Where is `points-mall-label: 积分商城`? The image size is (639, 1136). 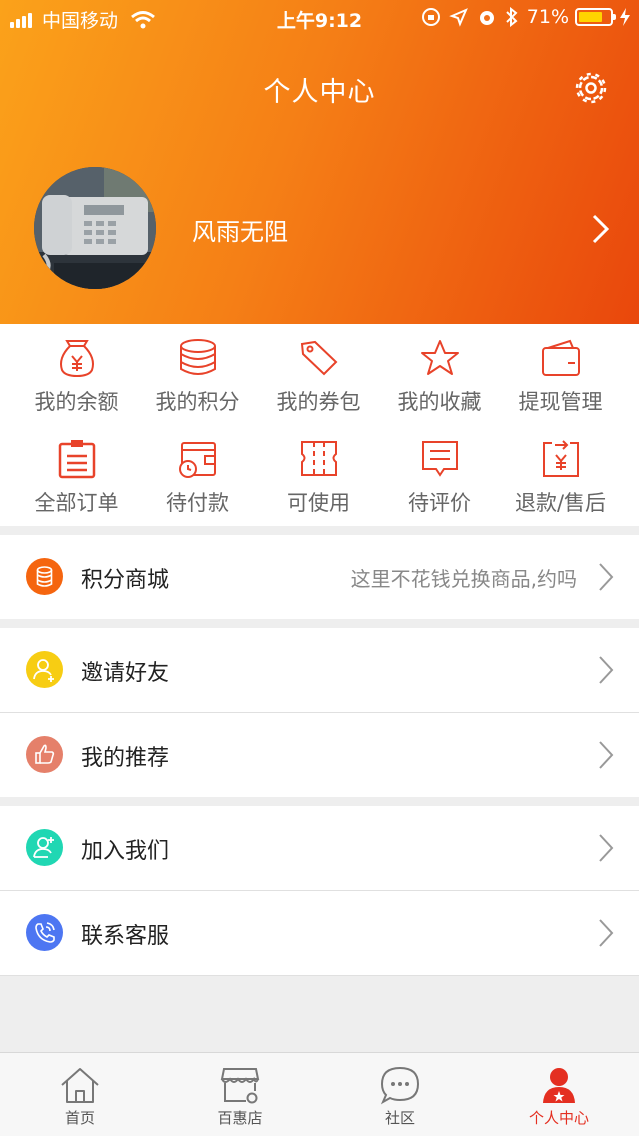
points-mall-label: 积分商城 is located at coordinates (125, 580).